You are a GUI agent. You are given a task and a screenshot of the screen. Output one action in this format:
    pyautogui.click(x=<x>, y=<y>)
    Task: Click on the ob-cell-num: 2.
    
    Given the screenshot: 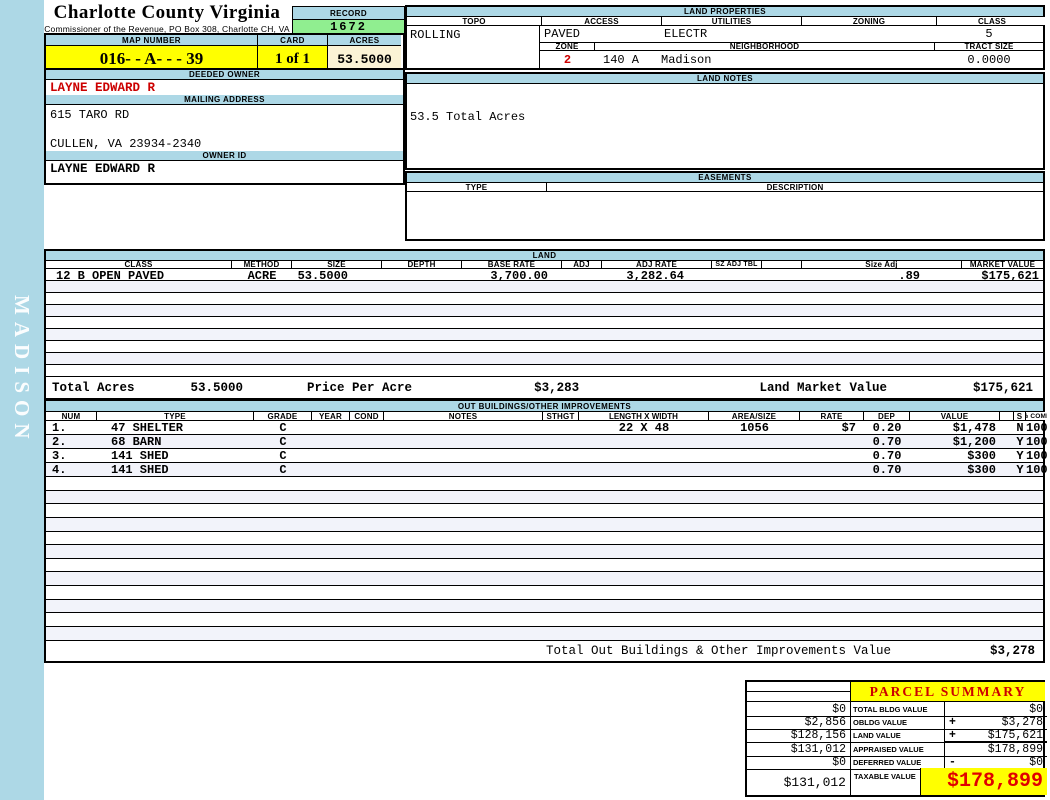 What is the action you would take?
    pyautogui.click(x=59, y=441)
    